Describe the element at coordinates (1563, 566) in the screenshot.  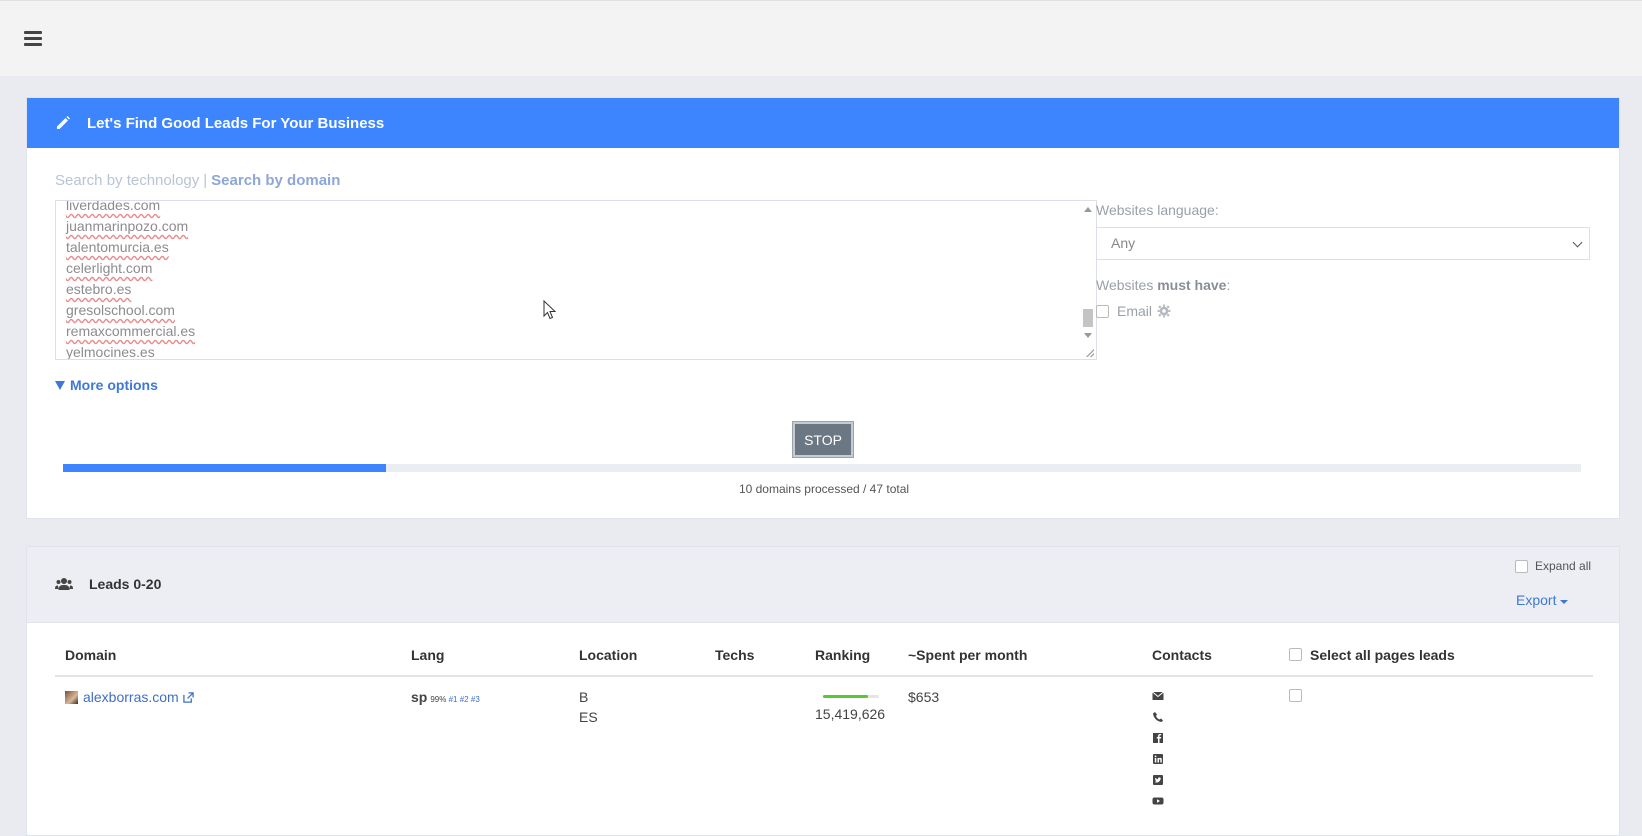
I see `expand-all-label: Expand all` at that location.